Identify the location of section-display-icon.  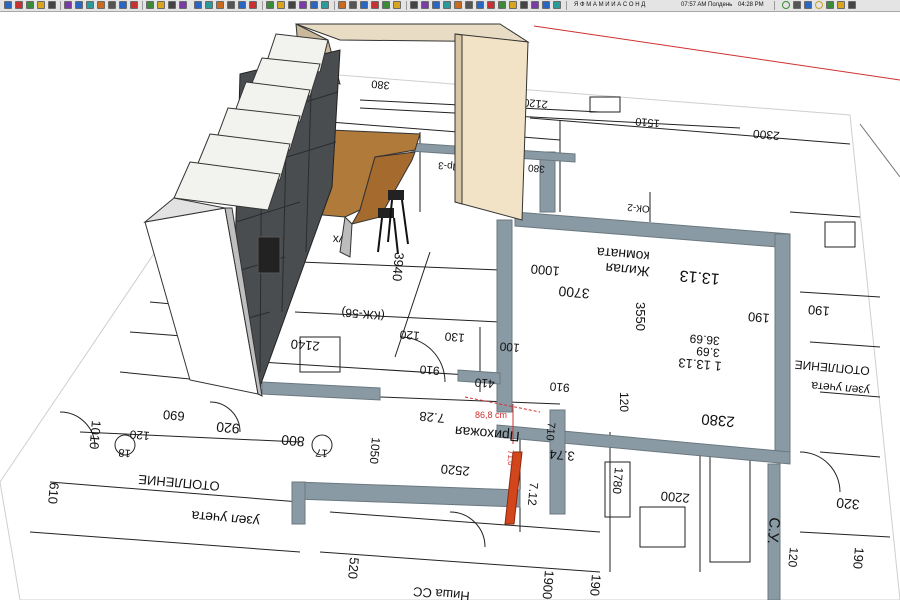
(353, 5).